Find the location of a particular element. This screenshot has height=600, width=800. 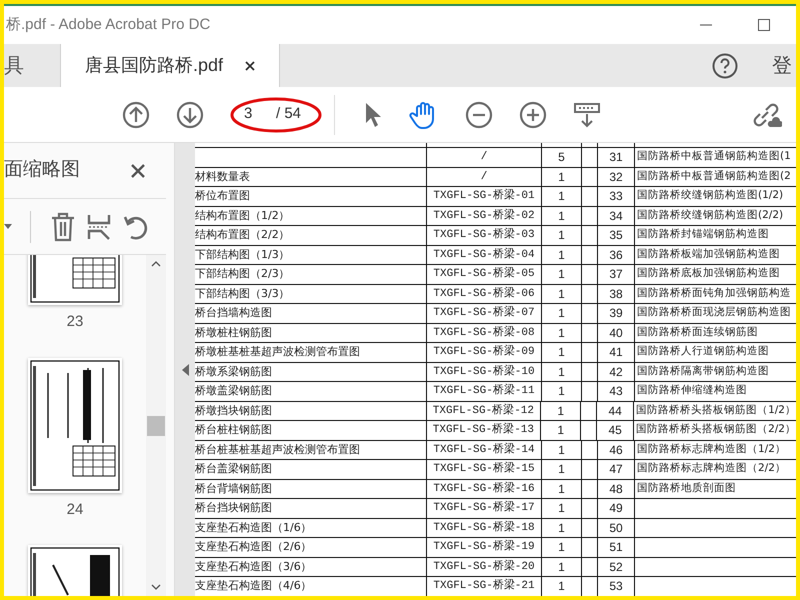

scroll-down-icon is located at coordinates (156, 587).